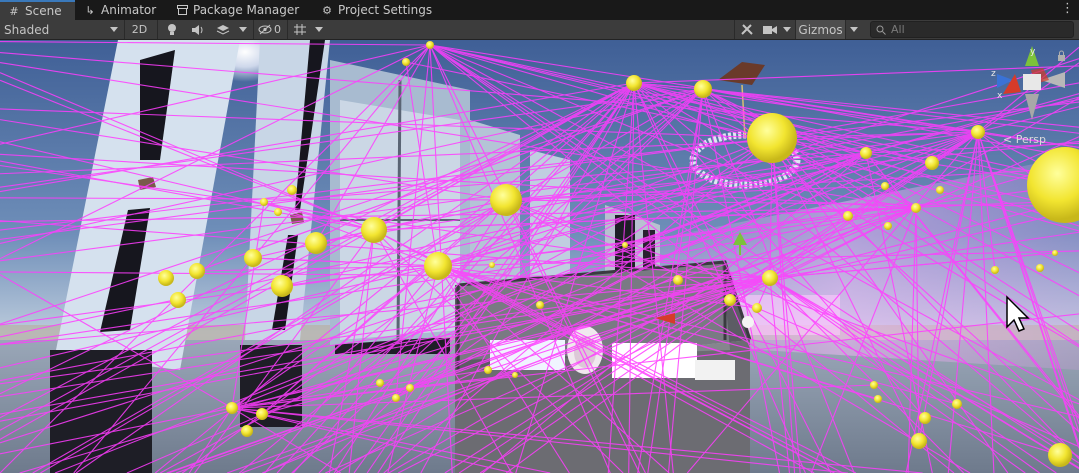 The height and width of the screenshot is (473, 1079). Describe the element at coordinates (1000, 96) in the screenshot. I see `axis-x-label: x` at that location.